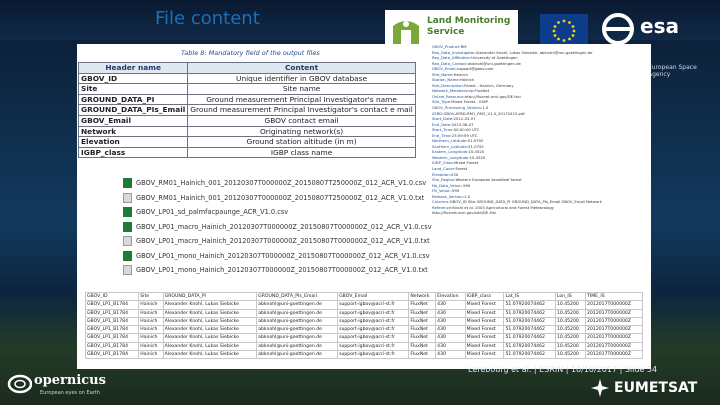  I want to click on land-monitoring-text: Land Monitoring Service, so click(469, 26).